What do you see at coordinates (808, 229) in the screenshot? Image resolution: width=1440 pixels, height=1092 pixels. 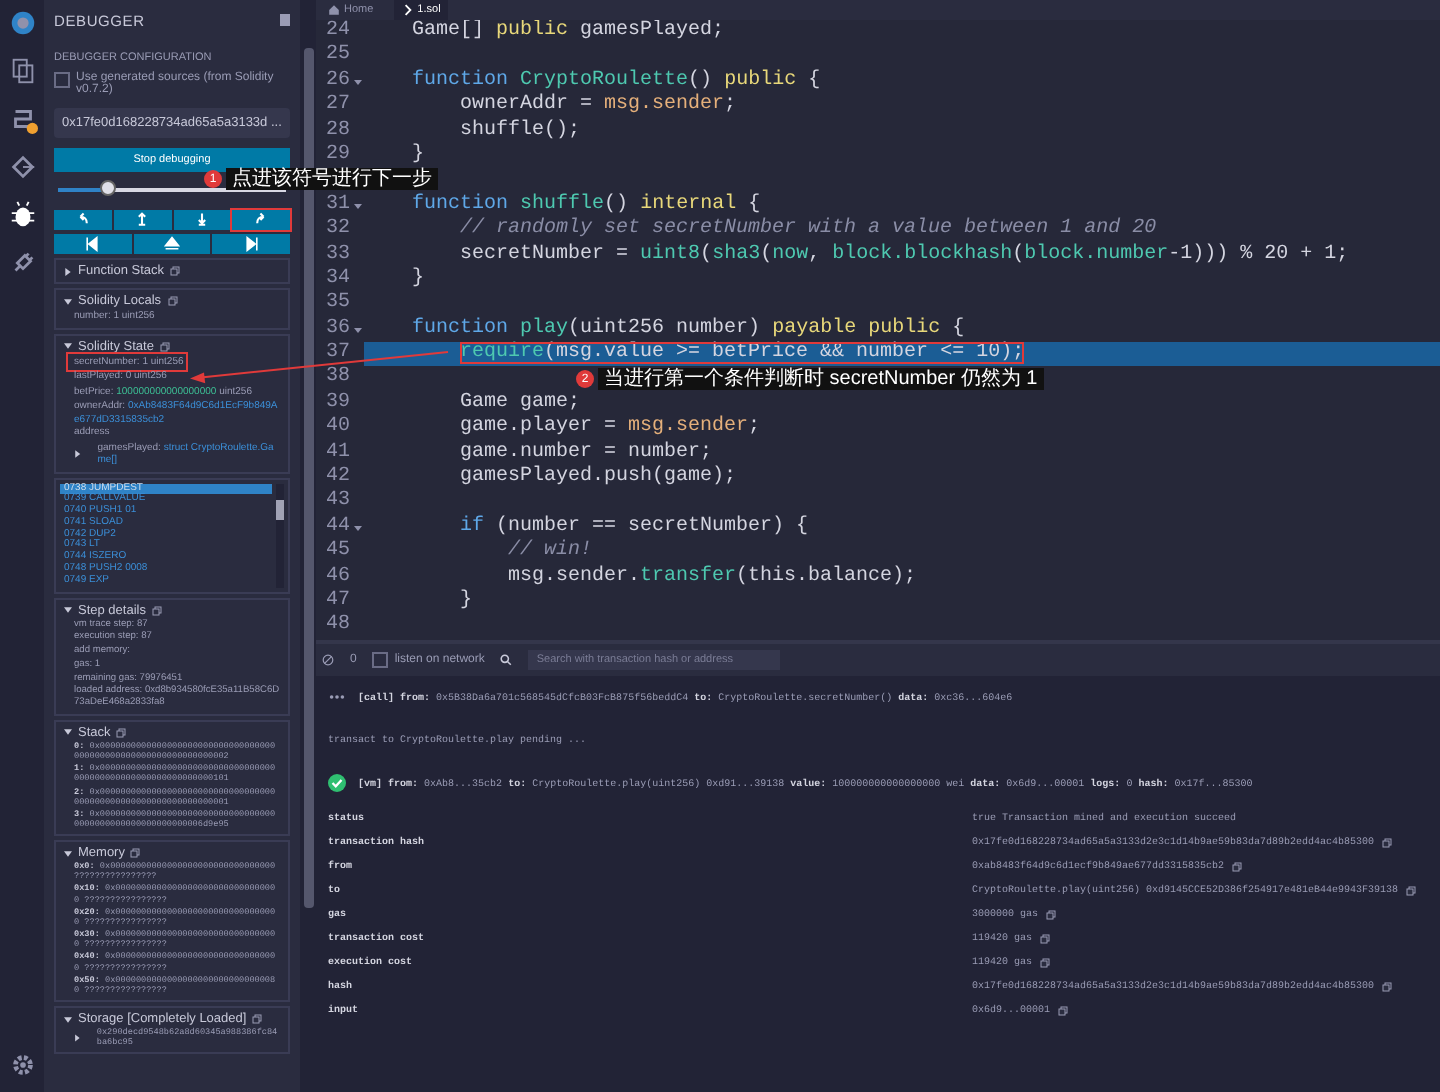 I see `code-line: // randomly set secretNumber with a value between 1 and 20` at bounding box center [808, 229].